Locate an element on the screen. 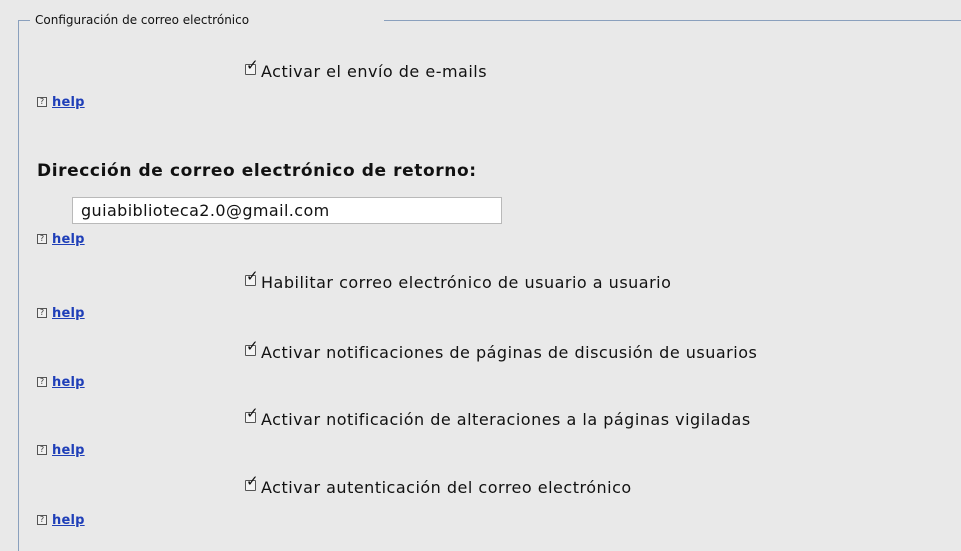 The width and height of the screenshot is (961, 551). help-enable-email: ? help is located at coordinates (61, 102).